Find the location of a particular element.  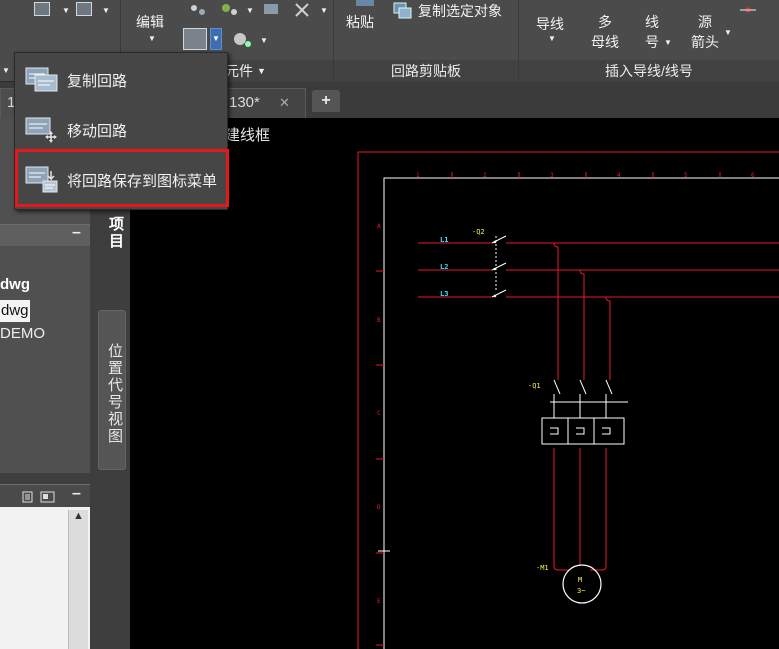

menu-item-move-circuit: 移动回路 is located at coordinates (121, 129).